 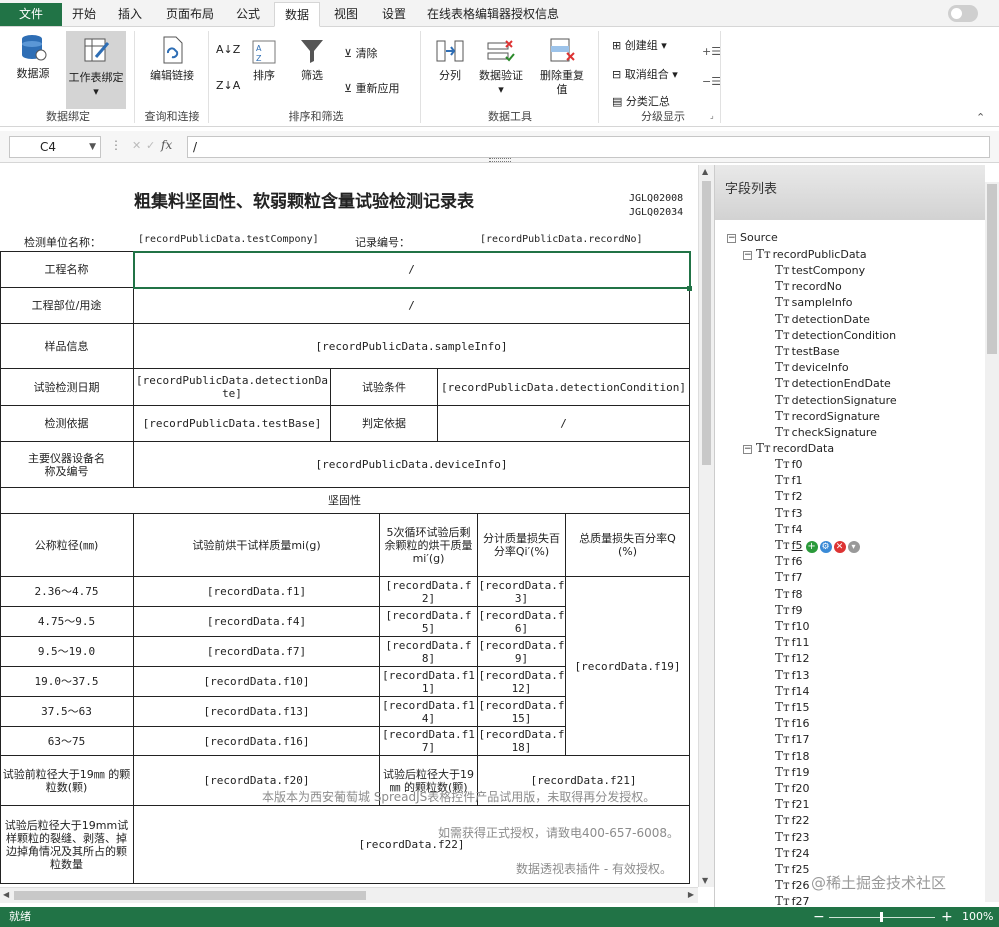 I want to click on sort-ascending-icon: A↓Z, so click(x=228, y=49).